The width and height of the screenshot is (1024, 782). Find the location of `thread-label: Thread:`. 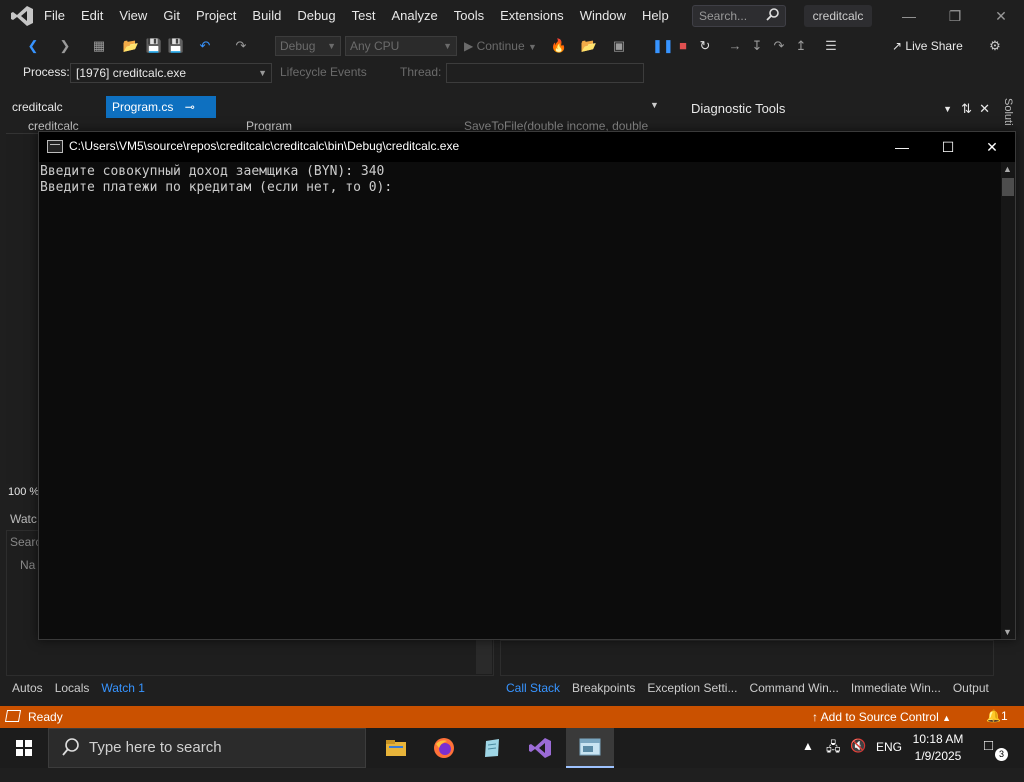

thread-label: Thread: is located at coordinates (421, 72).